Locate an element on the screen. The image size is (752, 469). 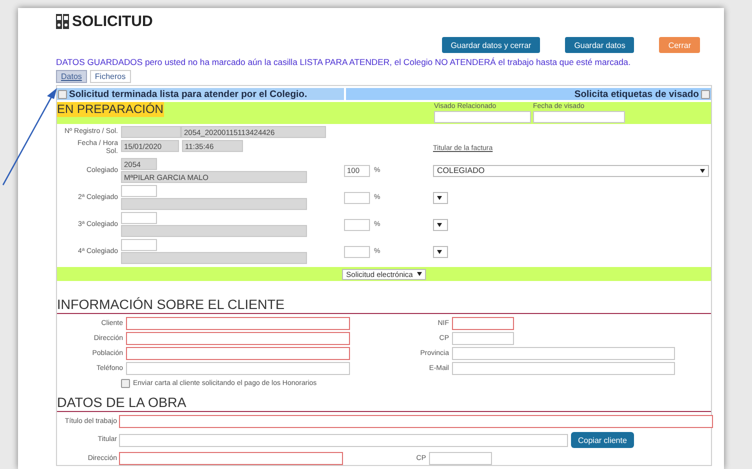
status-label: EN PREPARACIÓN is located at coordinates (110, 109).